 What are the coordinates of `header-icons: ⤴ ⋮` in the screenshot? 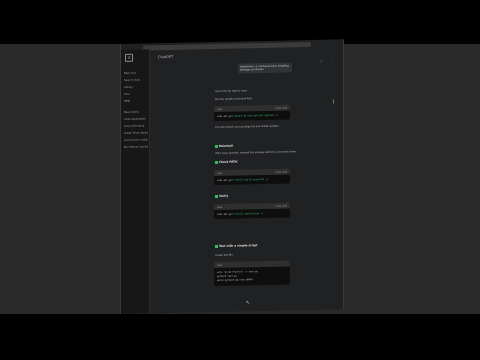 It's located at (322, 62).